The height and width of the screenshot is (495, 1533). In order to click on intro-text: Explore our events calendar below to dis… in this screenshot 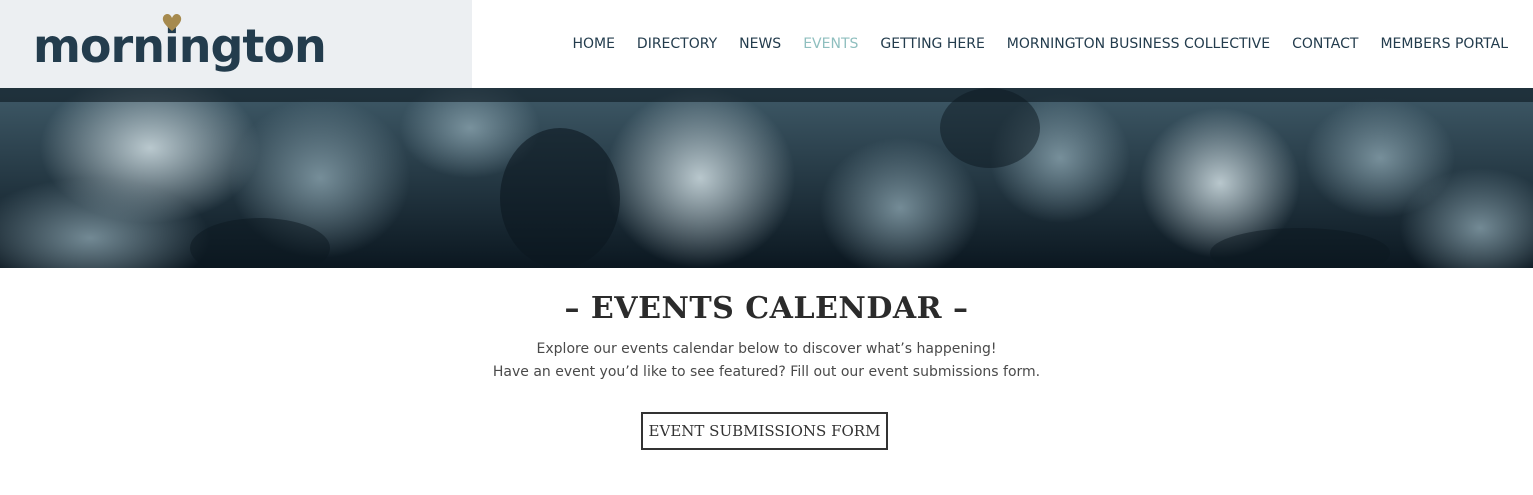, I will do `click(766, 361)`.